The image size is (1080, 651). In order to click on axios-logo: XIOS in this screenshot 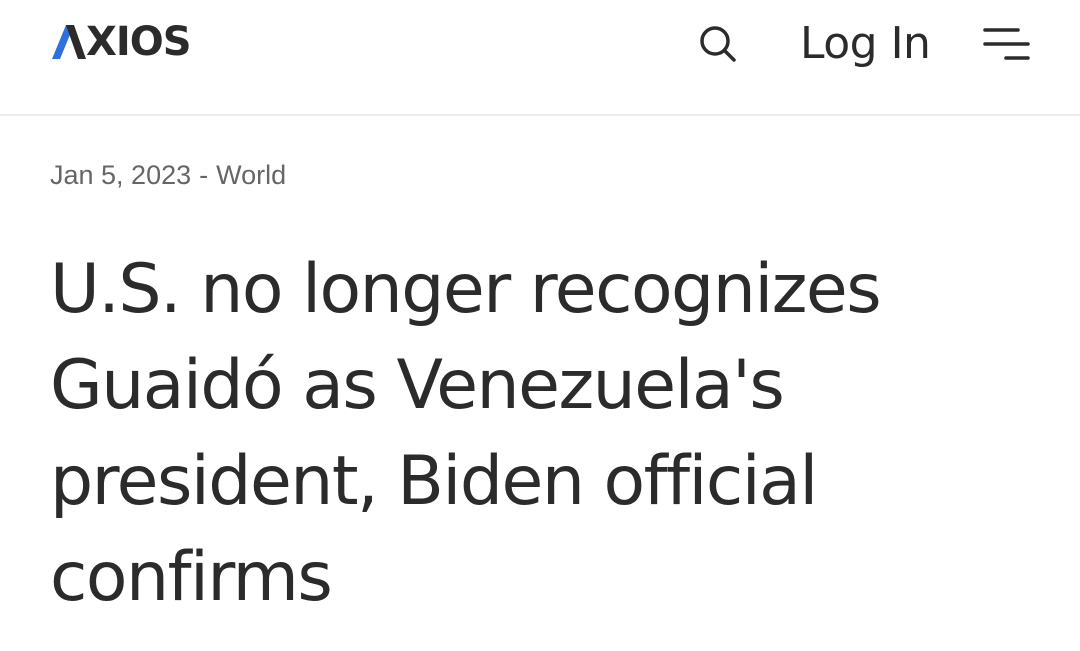, I will do `click(122, 42)`.